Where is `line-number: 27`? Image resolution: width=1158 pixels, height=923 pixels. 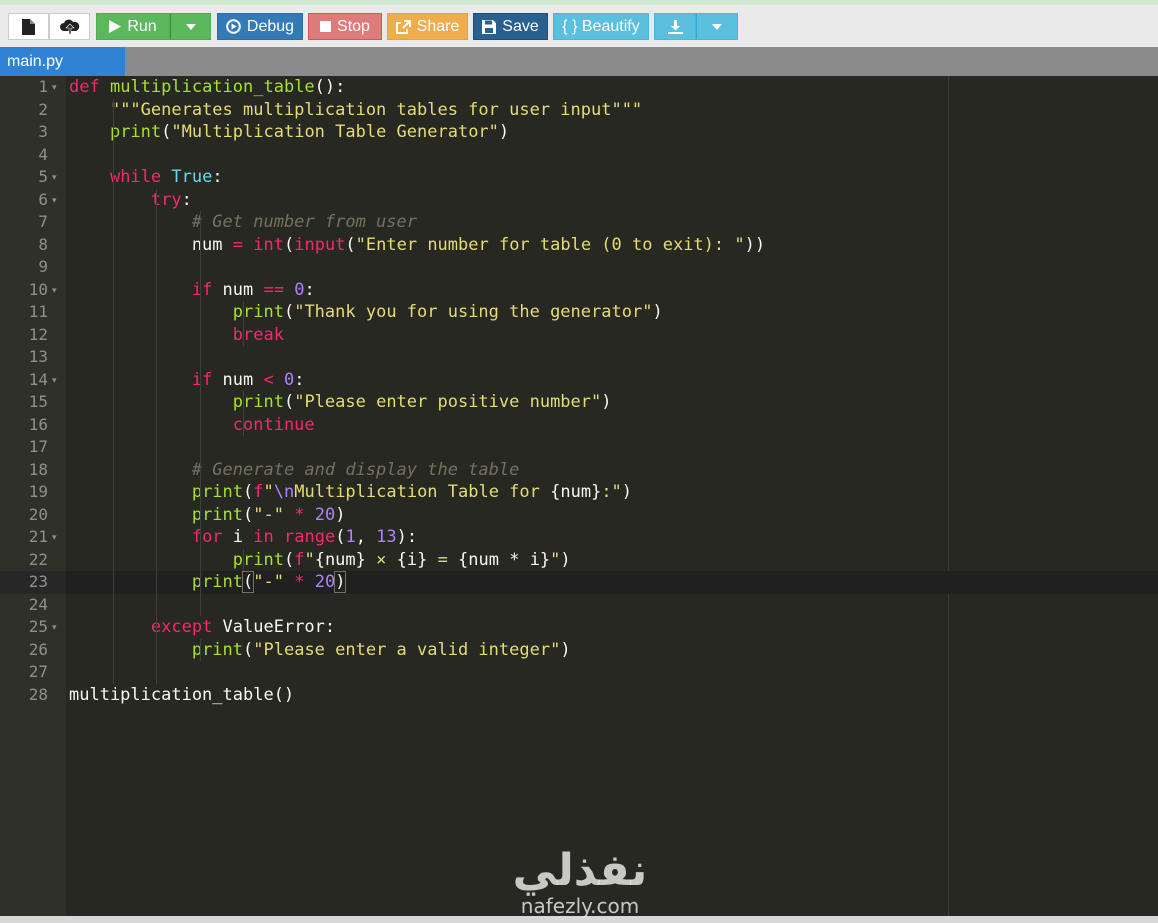
line-number: 27 is located at coordinates (38, 671).